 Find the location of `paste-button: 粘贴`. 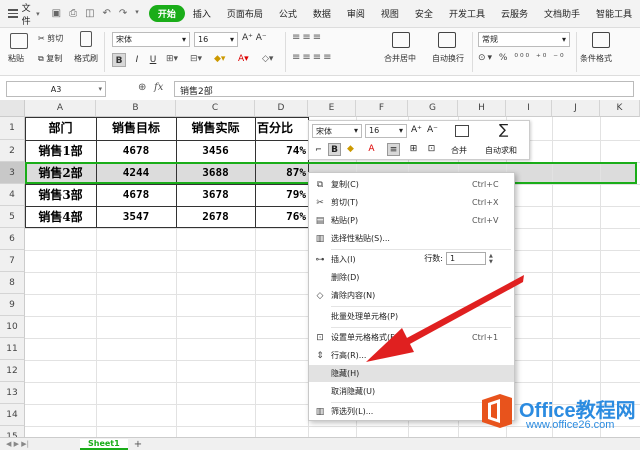

paste-button: 粘贴 is located at coordinates (16, 58).